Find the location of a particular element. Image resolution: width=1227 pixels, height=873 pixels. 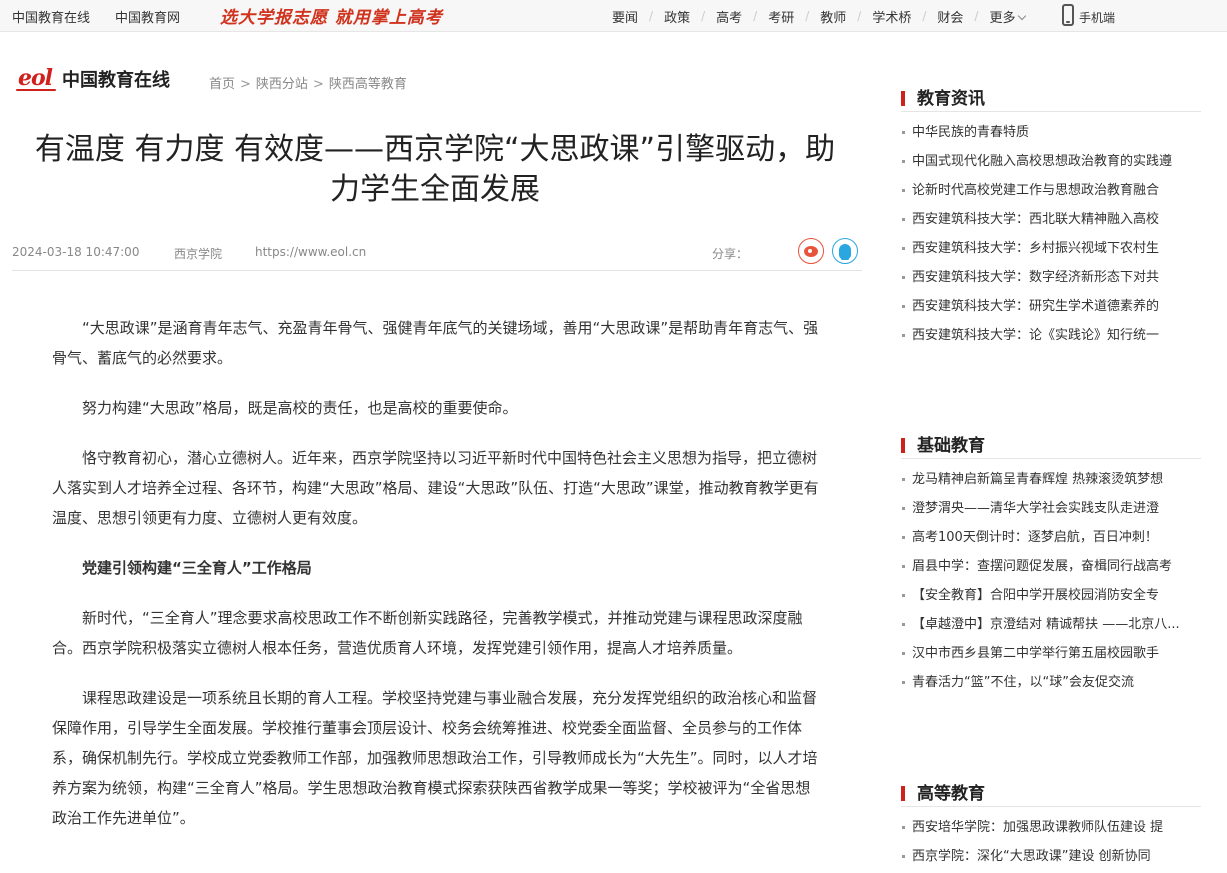

sidebar-link: 龙马精神启新篇呈青春辉煌 热辣滚烫筑梦想 is located at coordinates (1051, 479).